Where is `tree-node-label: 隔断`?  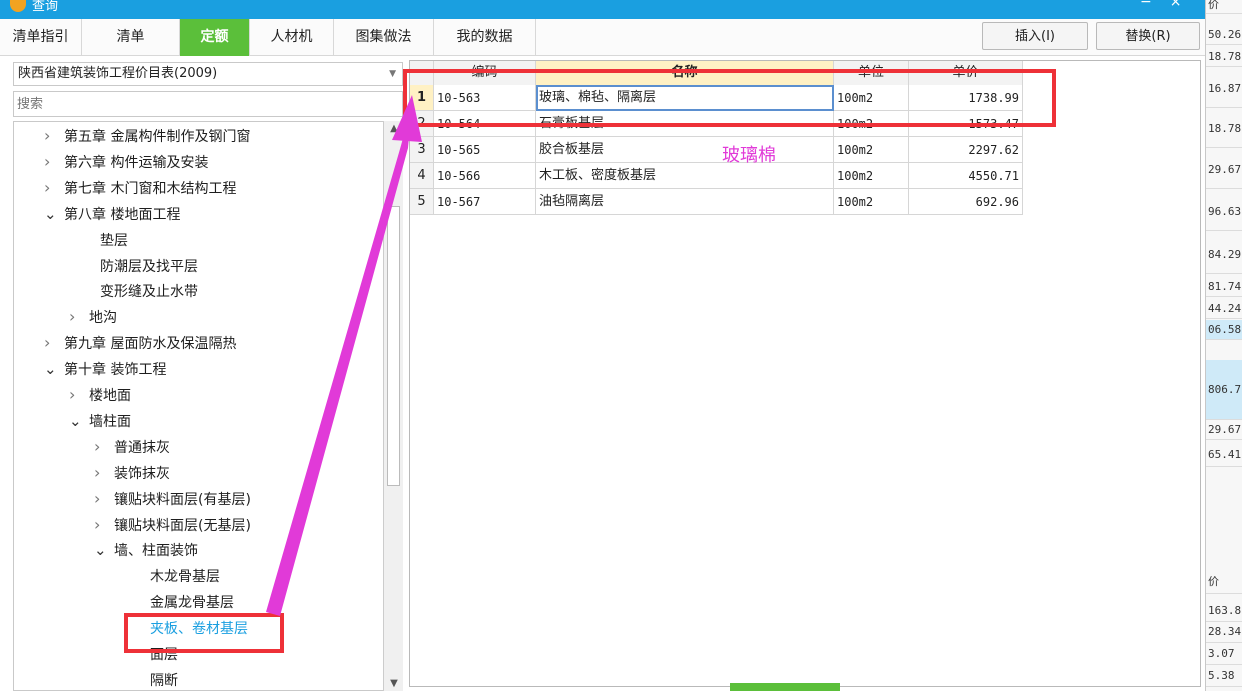
tree-node-label: 隔断 is located at coordinates (164, 680).